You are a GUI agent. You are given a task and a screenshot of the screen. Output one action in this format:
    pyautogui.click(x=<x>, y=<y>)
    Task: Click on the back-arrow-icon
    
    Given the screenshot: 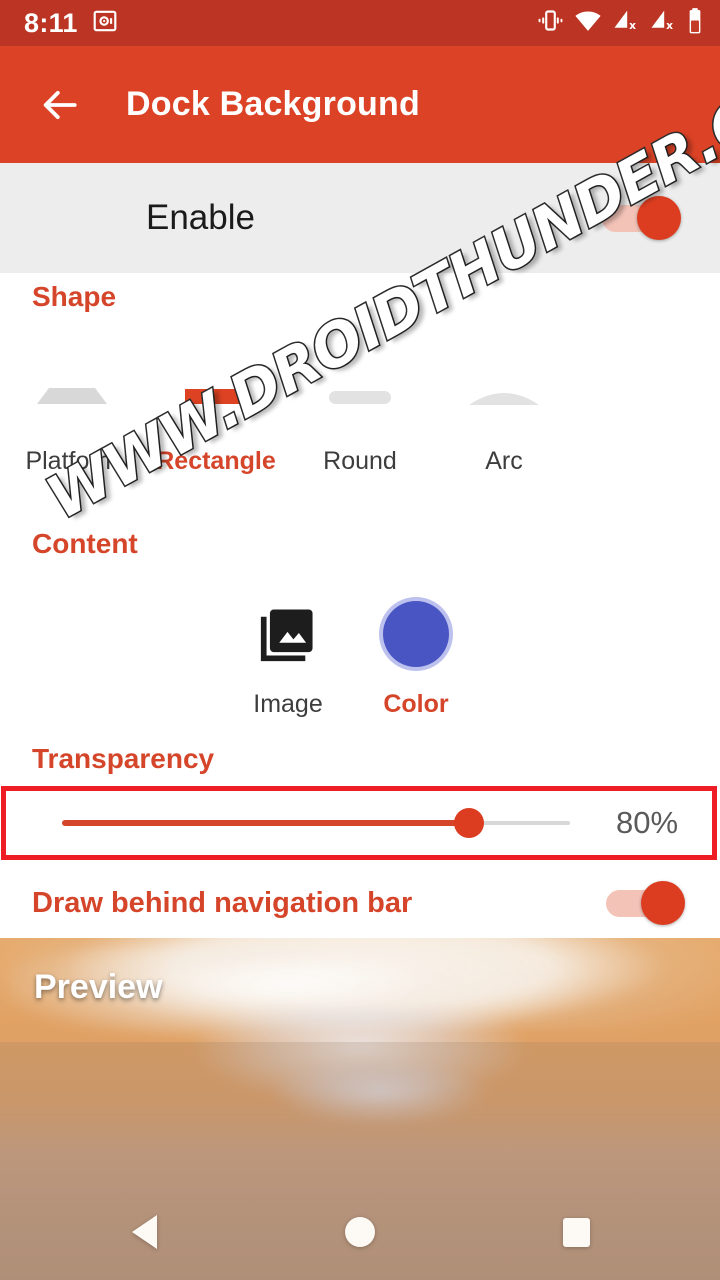 What is the action you would take?
    pyautogui.click(x=60, y=105)
    